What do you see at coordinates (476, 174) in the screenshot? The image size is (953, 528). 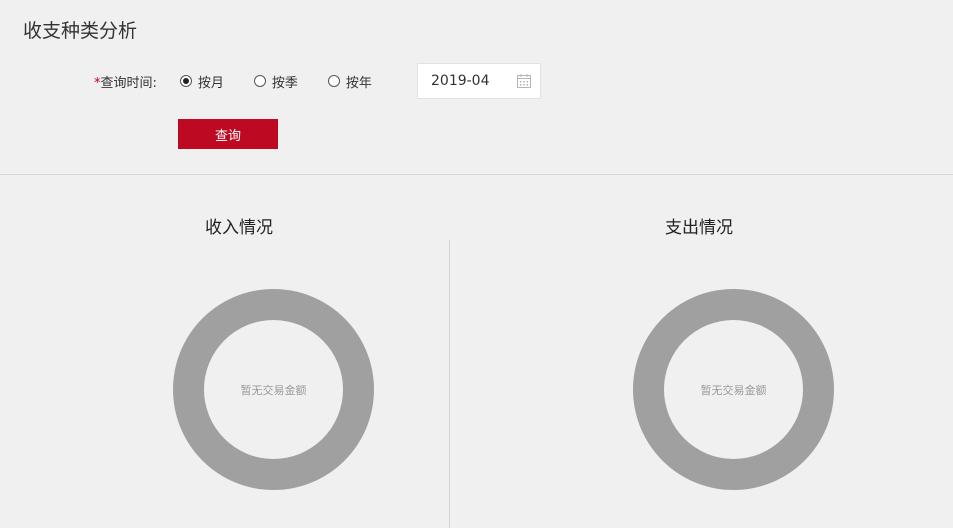 I see `section-divider` at bounding box center [476, 174].